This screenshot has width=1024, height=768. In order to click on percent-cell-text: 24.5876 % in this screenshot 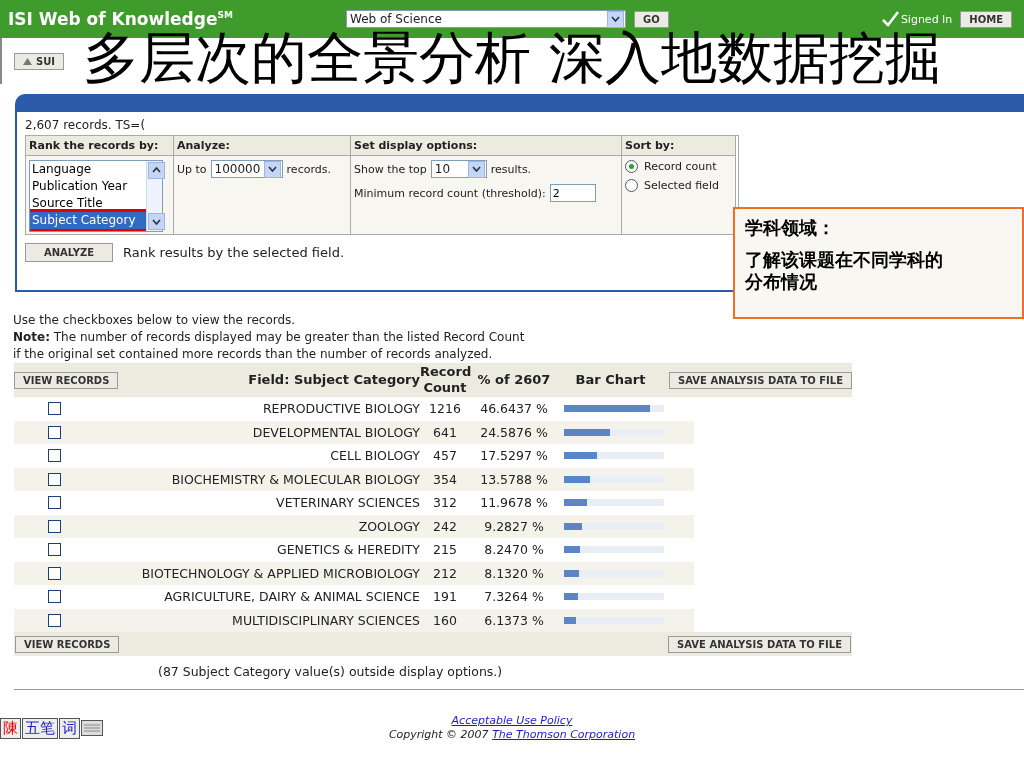, I will do `click(514, 432)`.